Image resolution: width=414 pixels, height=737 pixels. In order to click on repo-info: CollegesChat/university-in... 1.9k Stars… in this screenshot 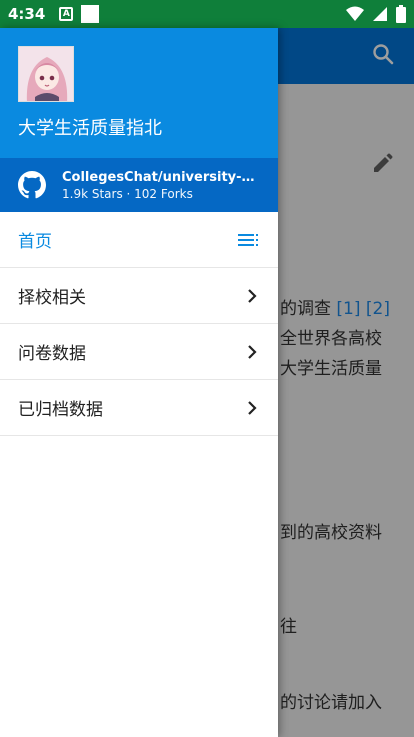, I will do `click(160, 185)`.